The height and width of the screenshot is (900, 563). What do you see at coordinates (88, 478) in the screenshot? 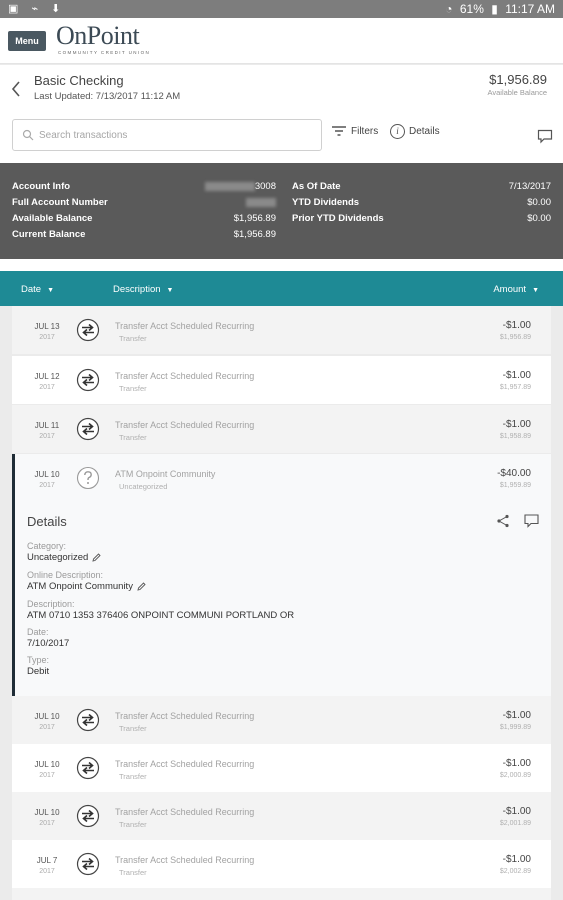
I see `question-icon` at bounding box center [88, 478].